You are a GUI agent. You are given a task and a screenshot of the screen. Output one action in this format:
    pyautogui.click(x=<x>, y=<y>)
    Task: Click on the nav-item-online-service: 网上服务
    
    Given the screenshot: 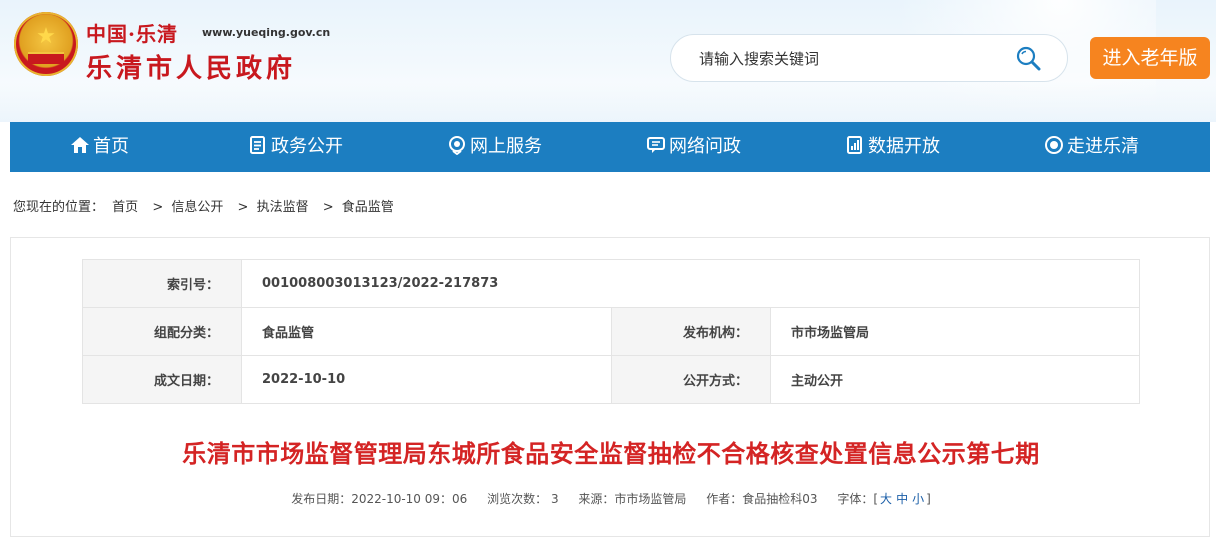 What is the action you would take?
    pyautogui.click(x=494, y=147)
    